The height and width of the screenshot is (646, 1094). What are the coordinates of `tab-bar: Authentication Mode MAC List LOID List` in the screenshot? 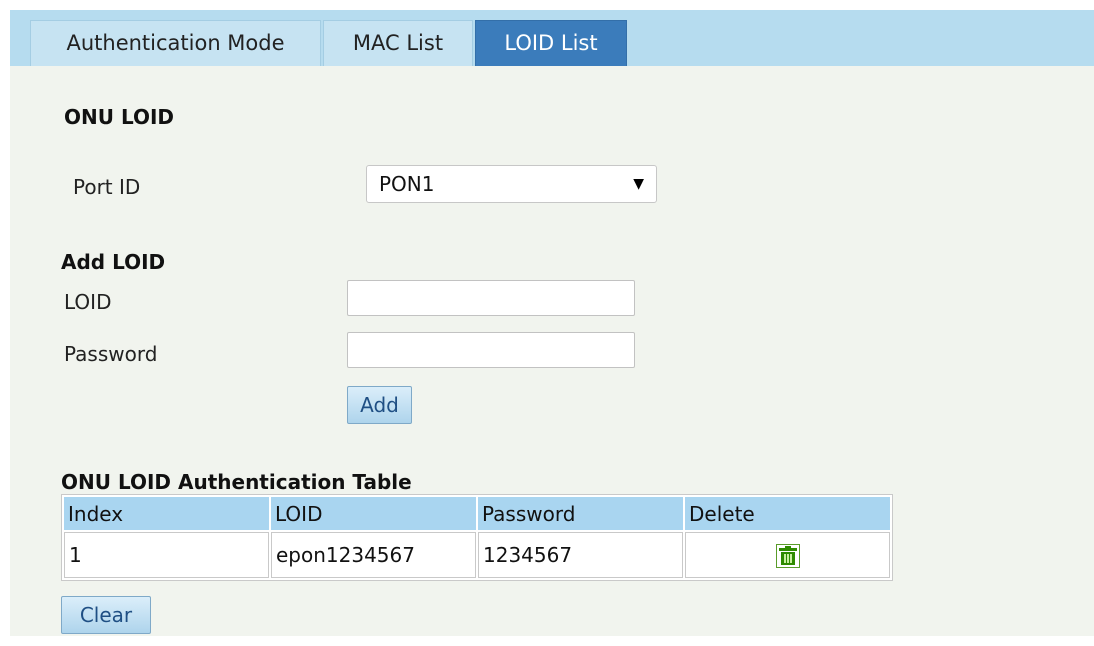 It's located at (552, 38).